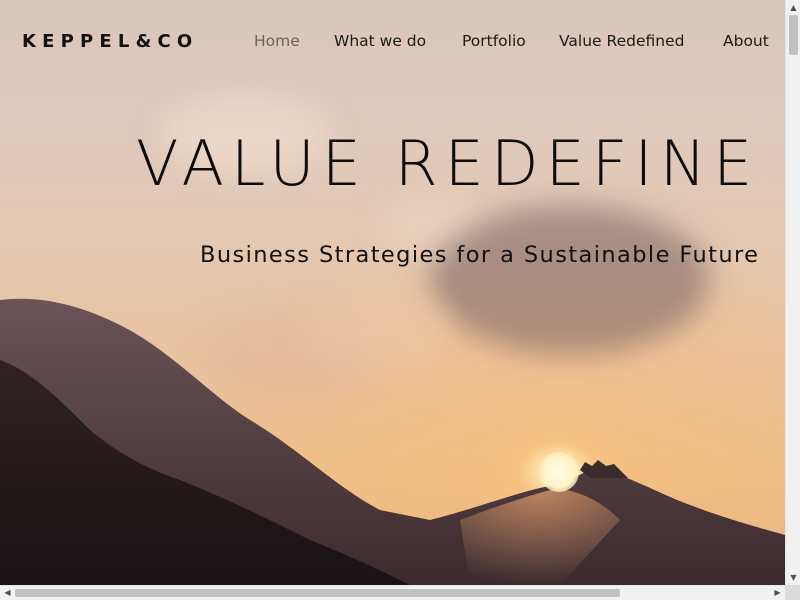 The width and height of the screenshot is (800, 600). What do you see at coordinates (792, 292) in the screenshot?
I see `vertical-scrollbar: ▲ ▼` at bounding box center [792, 292].